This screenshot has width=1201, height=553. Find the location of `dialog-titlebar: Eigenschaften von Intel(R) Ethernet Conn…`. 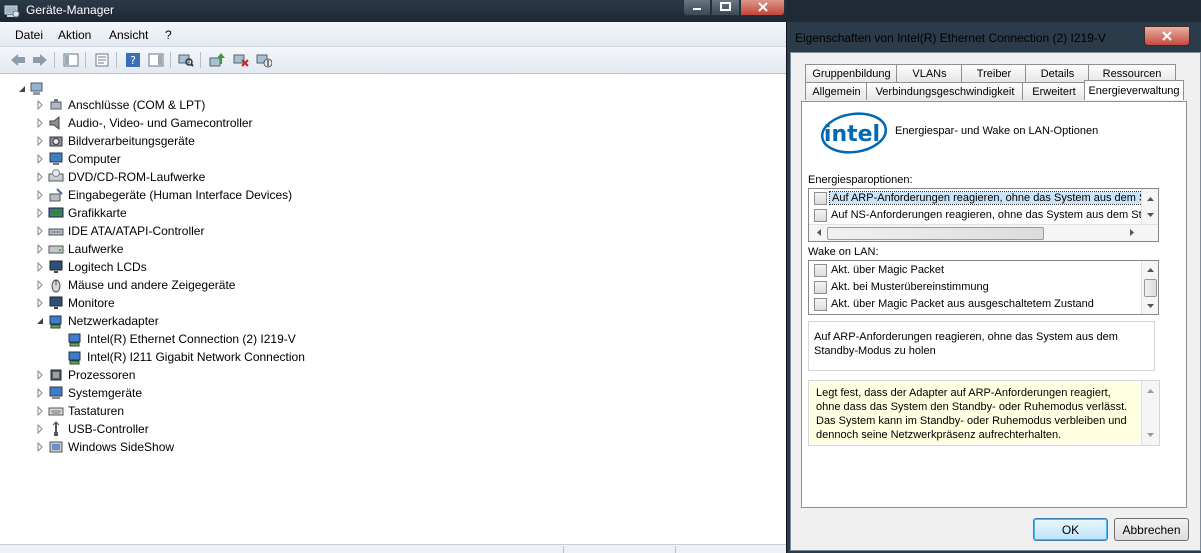

dialog-titlebar: Eigenschaften von Intel(R) Ethernet Conn… is located at coordinates (994, 37).